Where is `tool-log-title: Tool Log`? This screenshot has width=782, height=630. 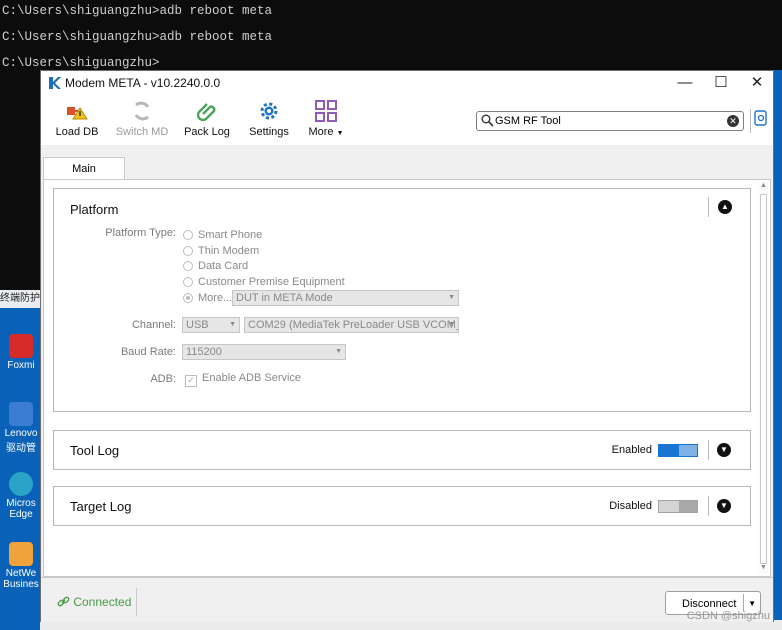 tool-log-title: Tool Log is located at coordinates (95, 450).